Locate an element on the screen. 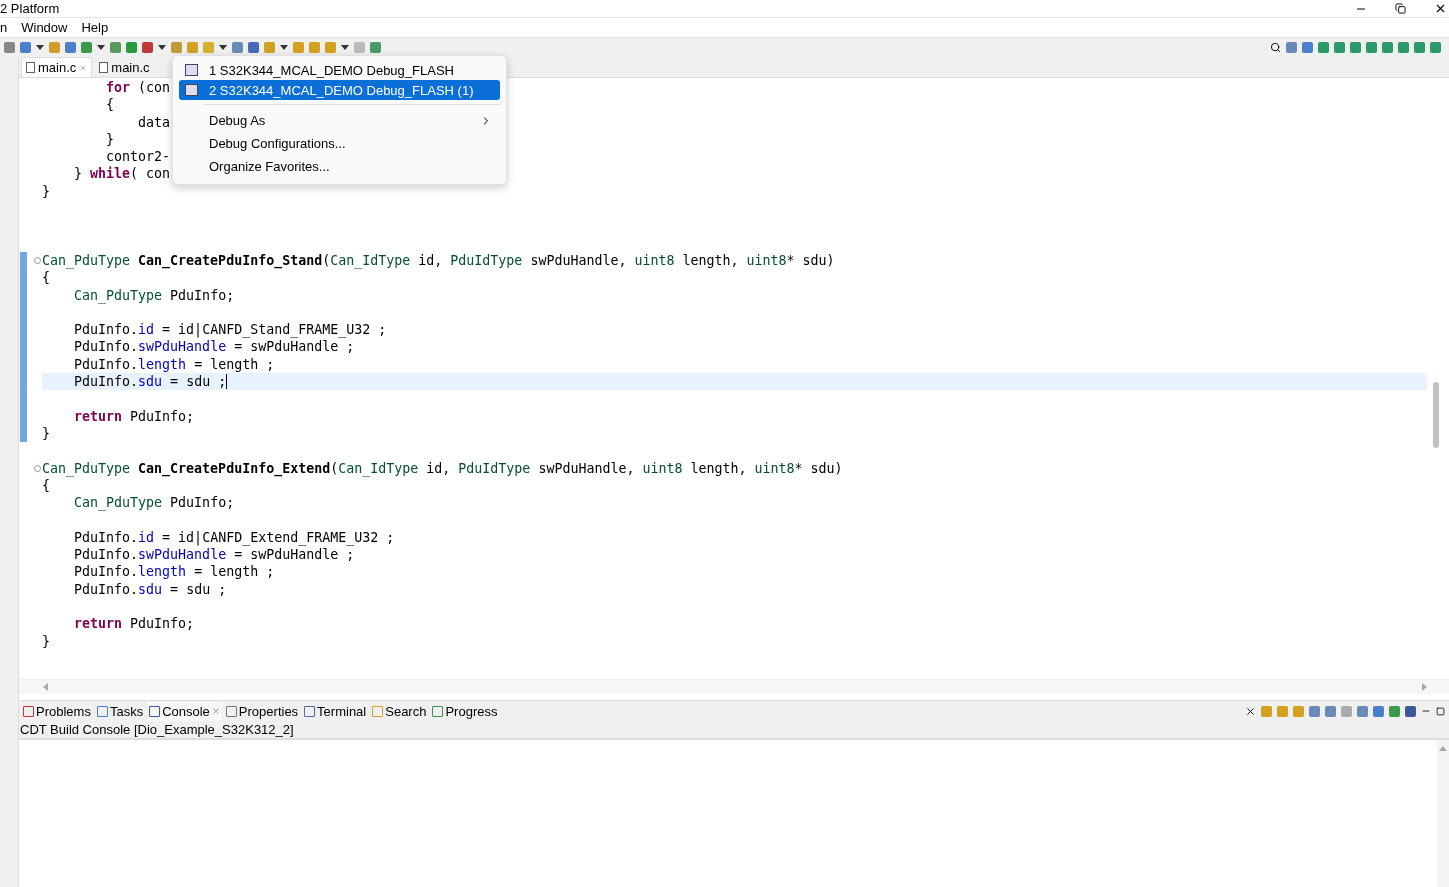 The image size is (1449, 887). menu-item: 2 S32K344_MCAL_DEMO Debug_FLASH (1) is located at coordinates (339, 90).